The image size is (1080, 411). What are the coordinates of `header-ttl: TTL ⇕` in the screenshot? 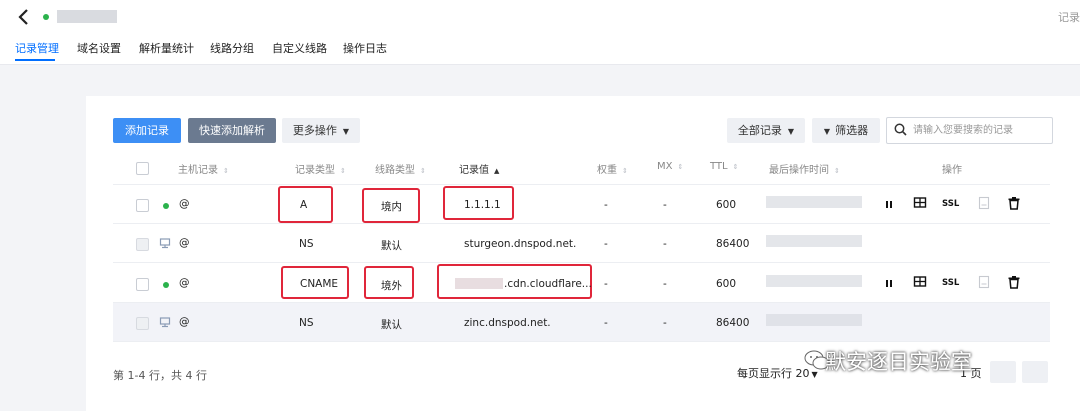 It's located at (724, 166).